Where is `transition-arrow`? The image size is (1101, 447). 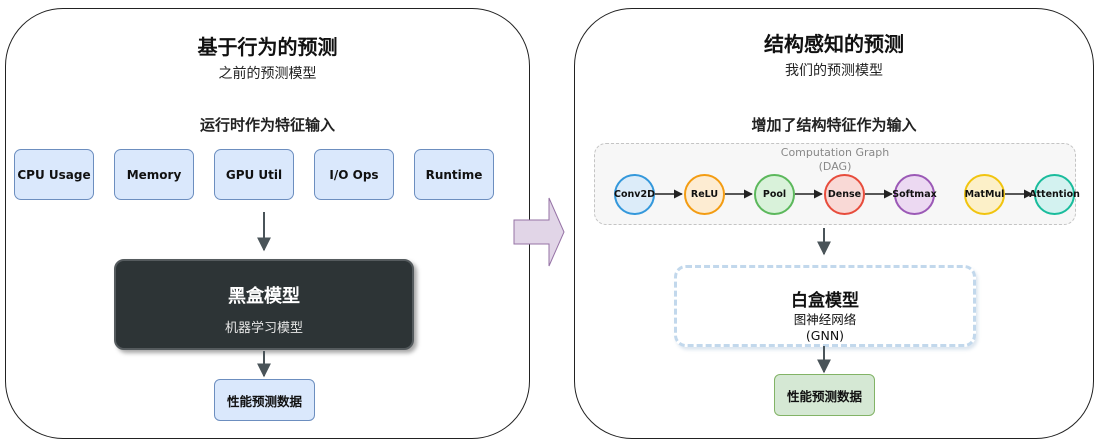
transition-arrow is located at coordinates (539, 232).